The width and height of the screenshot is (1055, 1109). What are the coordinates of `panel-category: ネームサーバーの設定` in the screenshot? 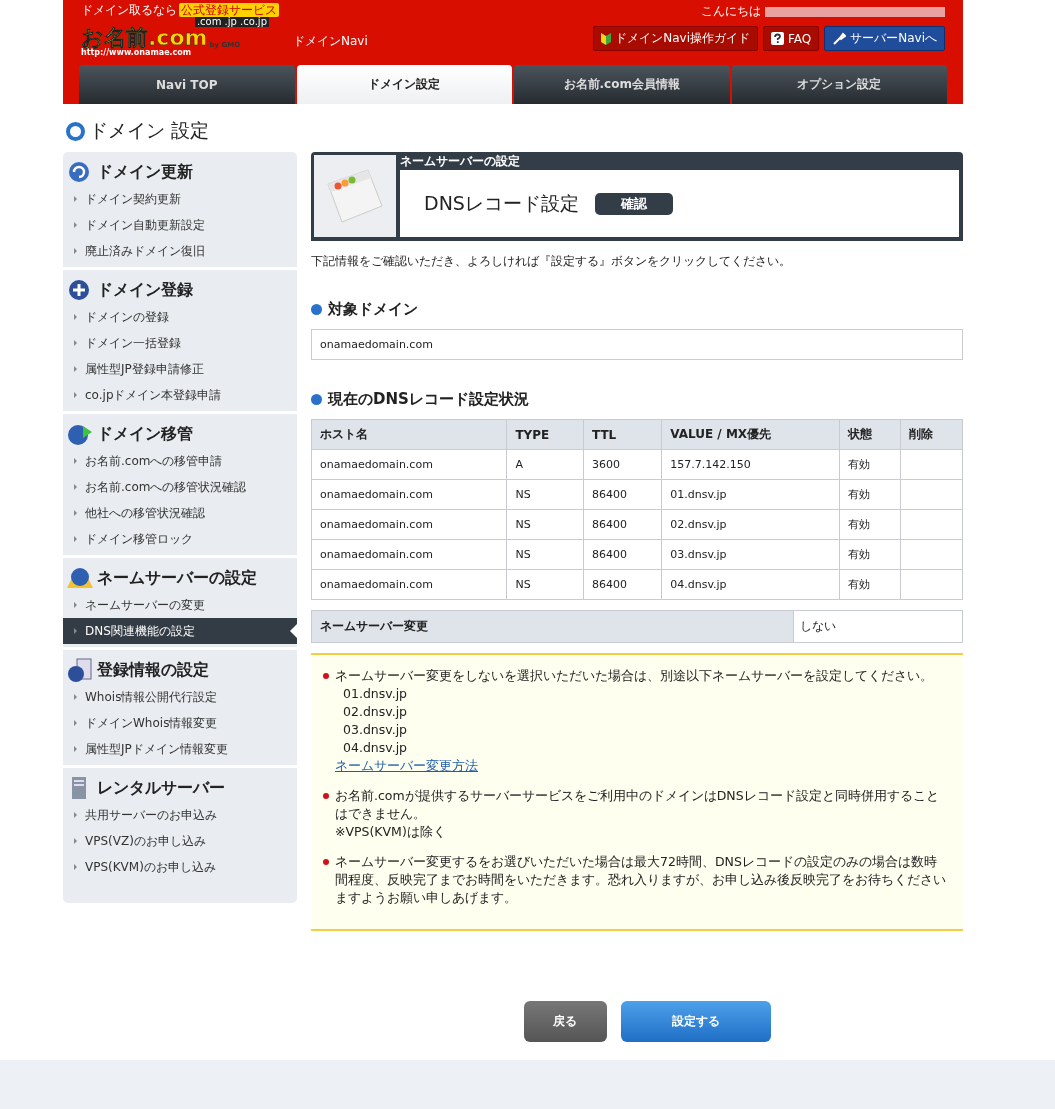 It's located at (460, 162).